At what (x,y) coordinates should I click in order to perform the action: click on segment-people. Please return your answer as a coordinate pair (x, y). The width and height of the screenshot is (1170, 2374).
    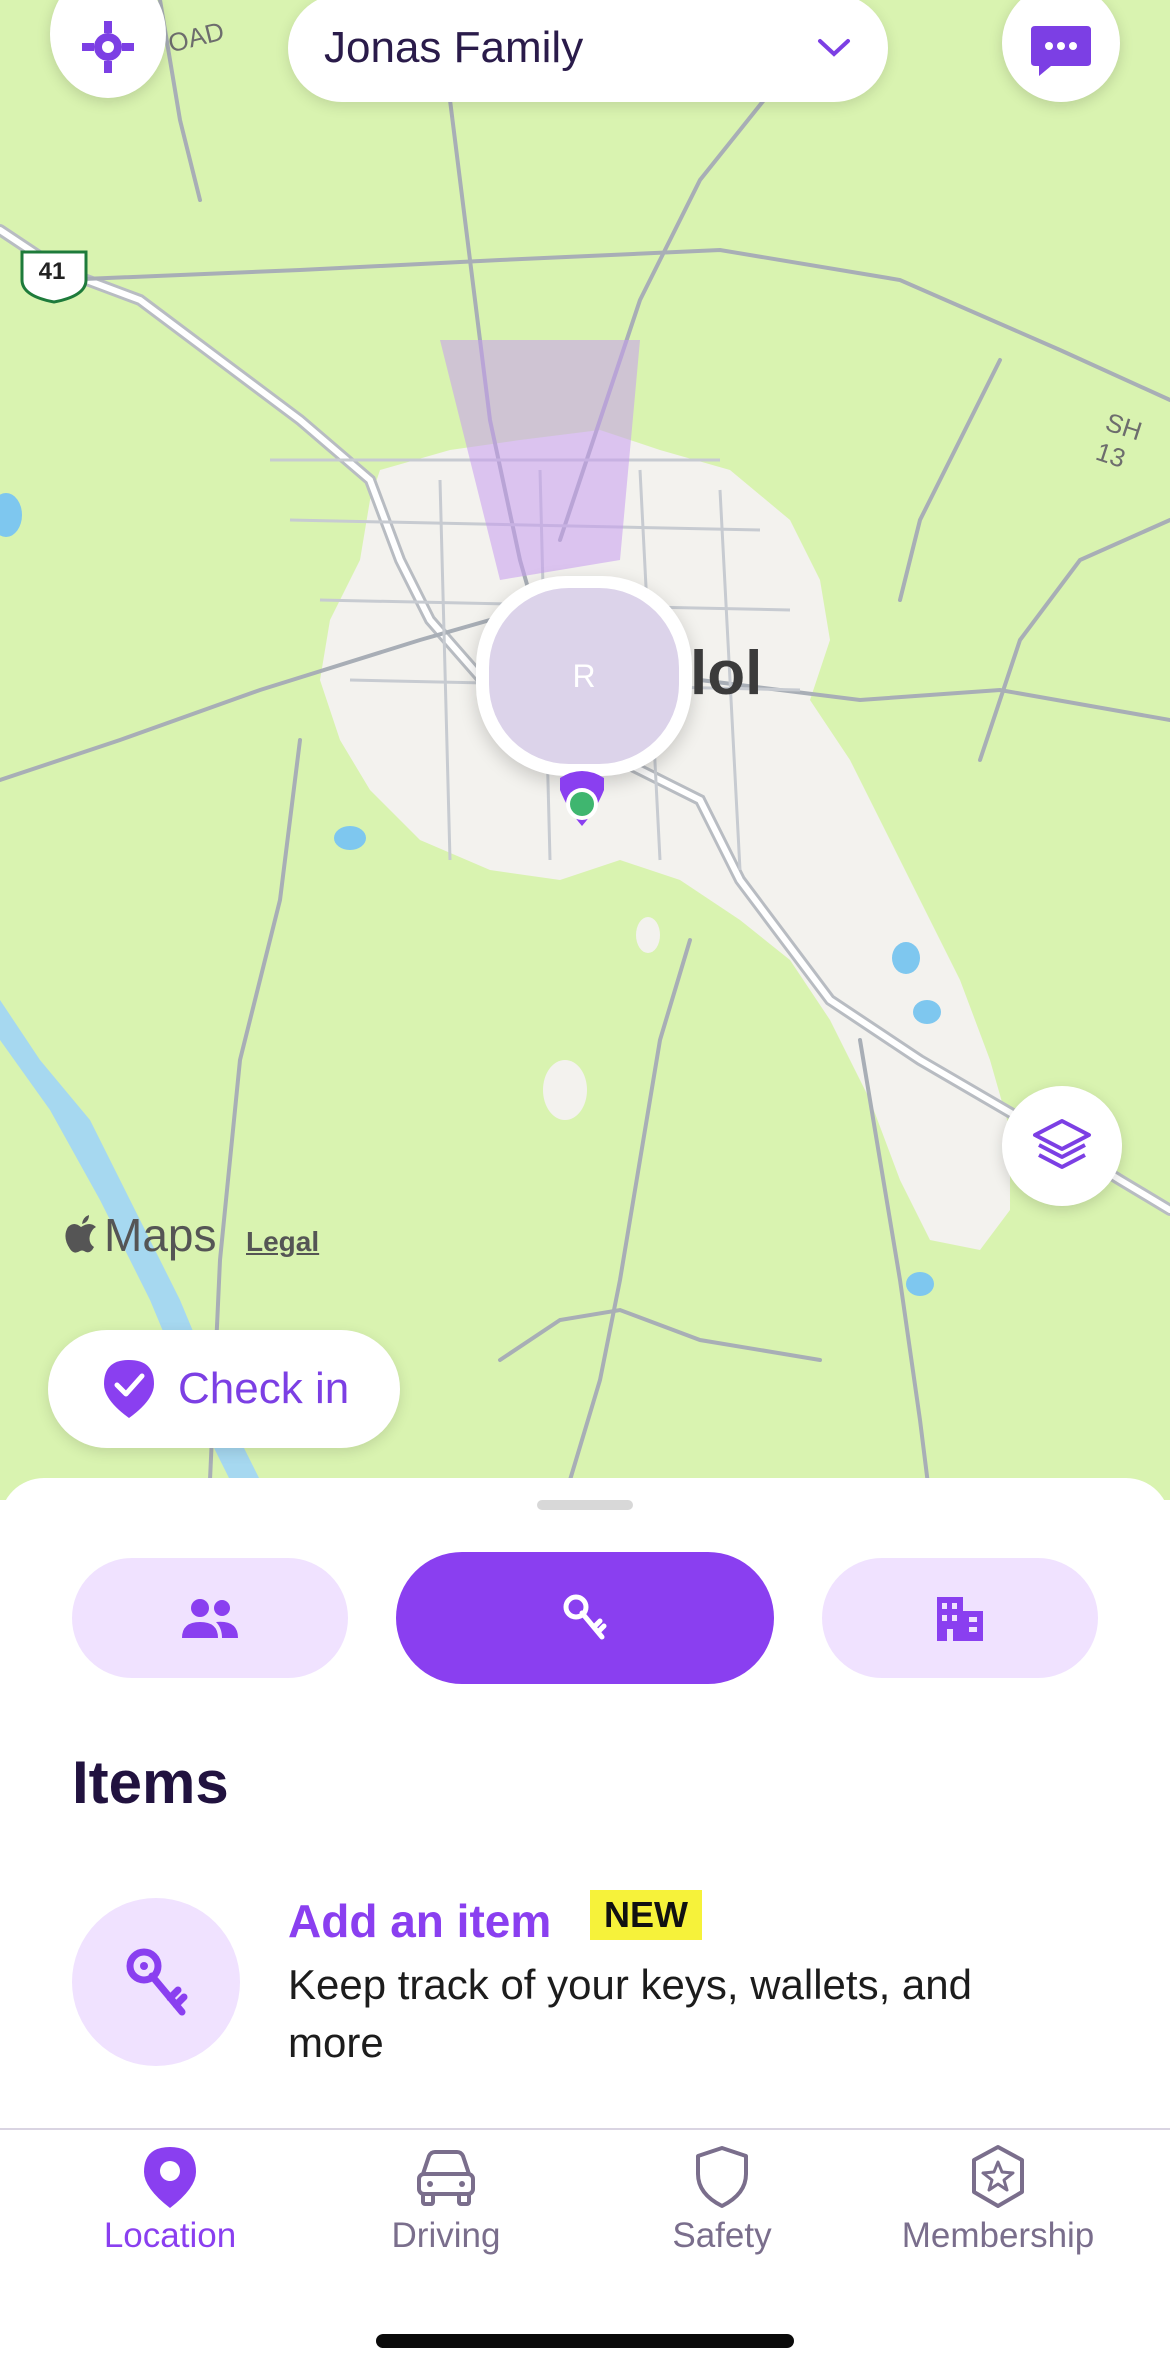
    Looking at the image, I should click on (210, 1618).